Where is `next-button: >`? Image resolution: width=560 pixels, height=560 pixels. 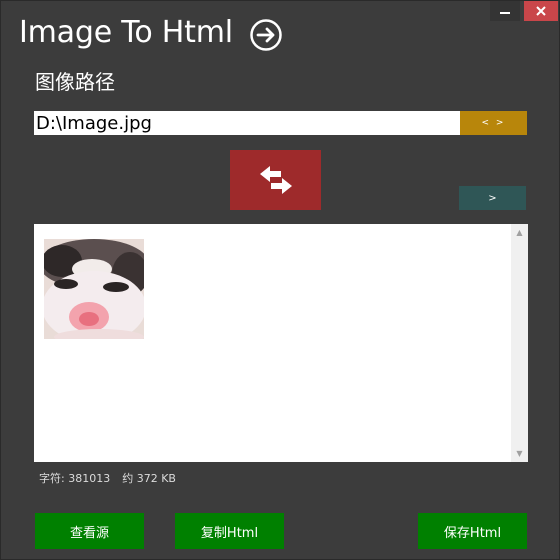 next-button: > is located at coordinates (492, 198).